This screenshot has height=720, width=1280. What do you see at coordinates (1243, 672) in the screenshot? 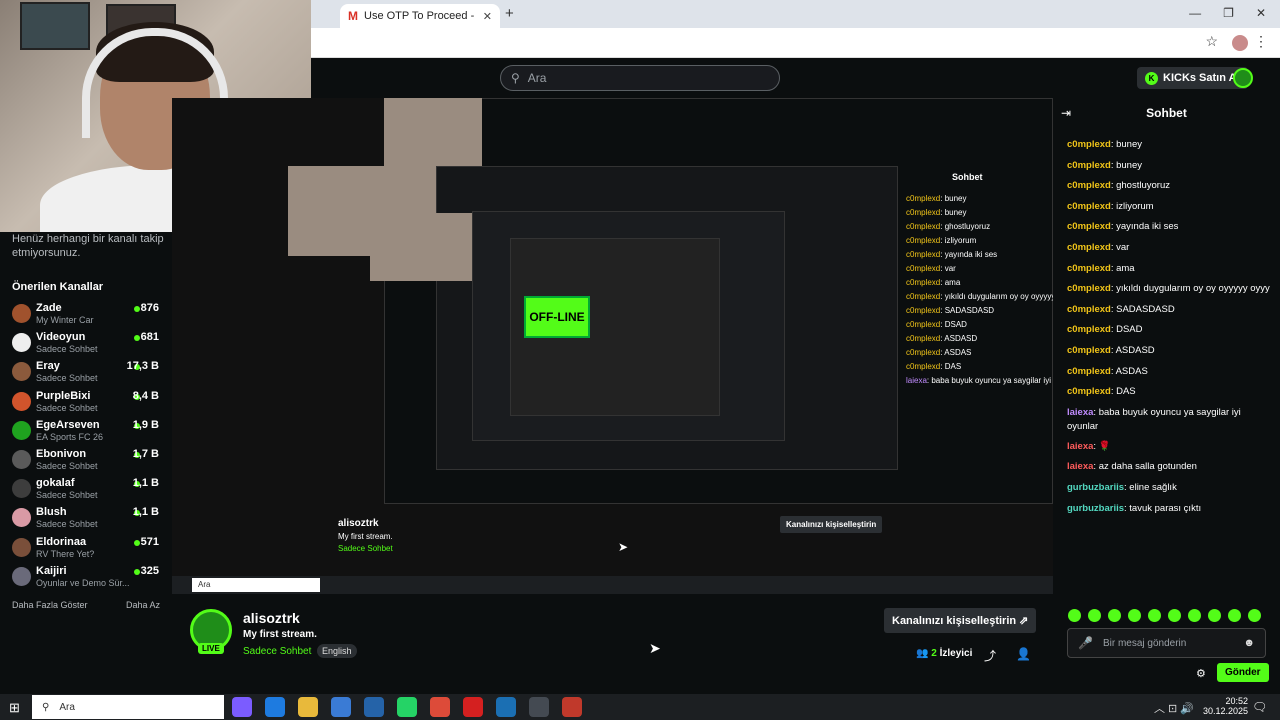
I see `send-button: Gönder` at bounding box center [1243, 672].